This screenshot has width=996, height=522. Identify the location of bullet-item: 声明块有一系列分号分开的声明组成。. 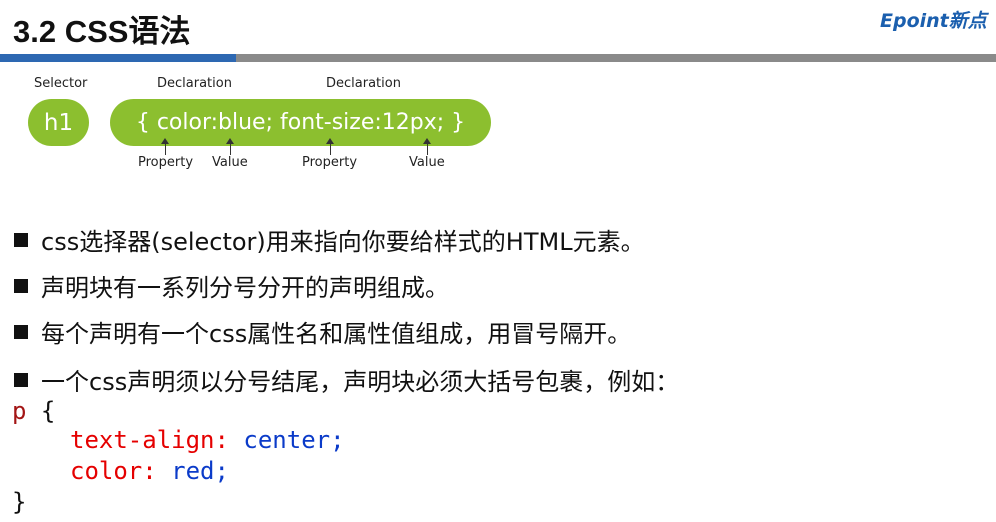
(231, 285).